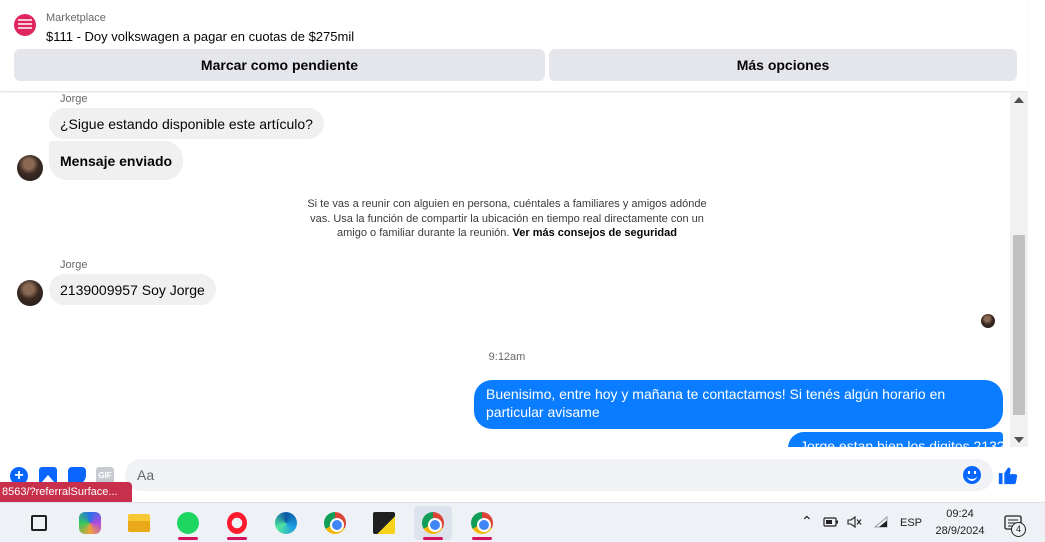 The height and width of the screenshot is (542, 1045). Describe the element at coordinates (855, 522) in the screenshot. I see `speaker-muted-icon` at that location.